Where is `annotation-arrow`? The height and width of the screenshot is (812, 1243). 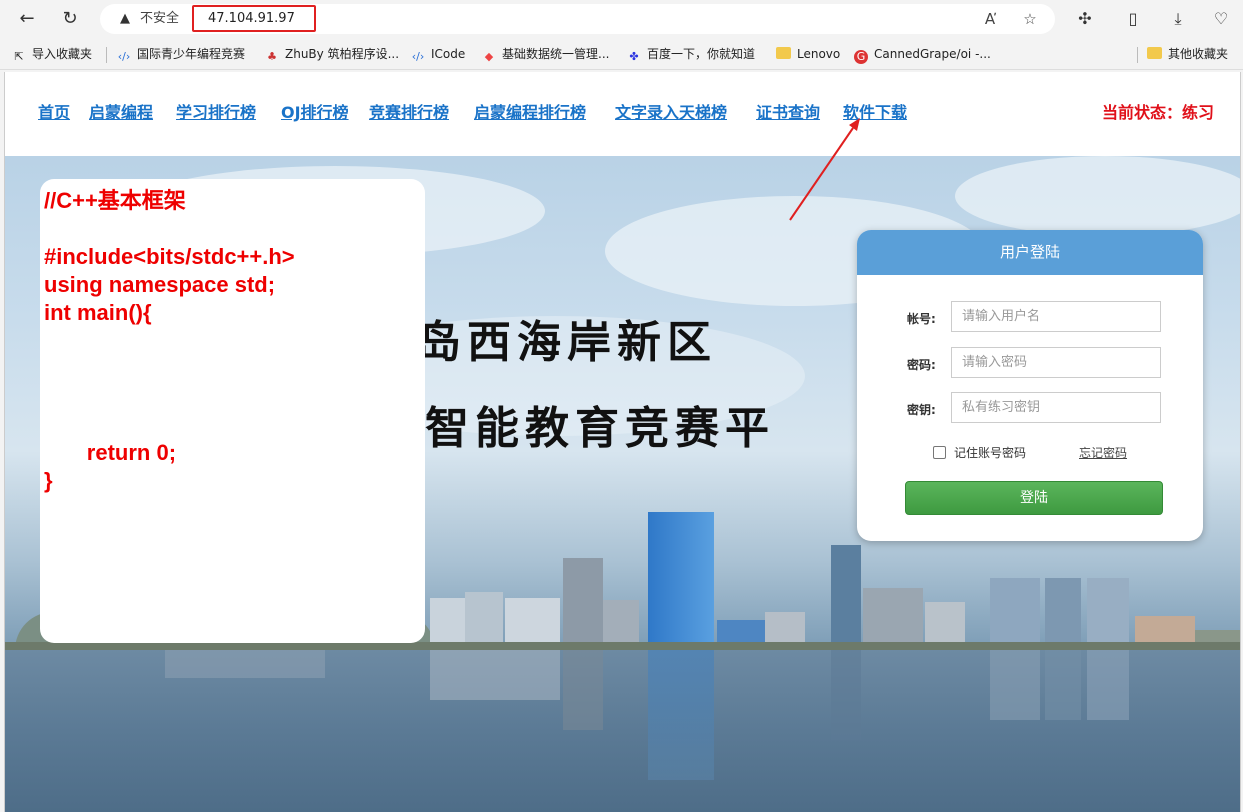
annotation-arrow is located at coordinates (824, 169).